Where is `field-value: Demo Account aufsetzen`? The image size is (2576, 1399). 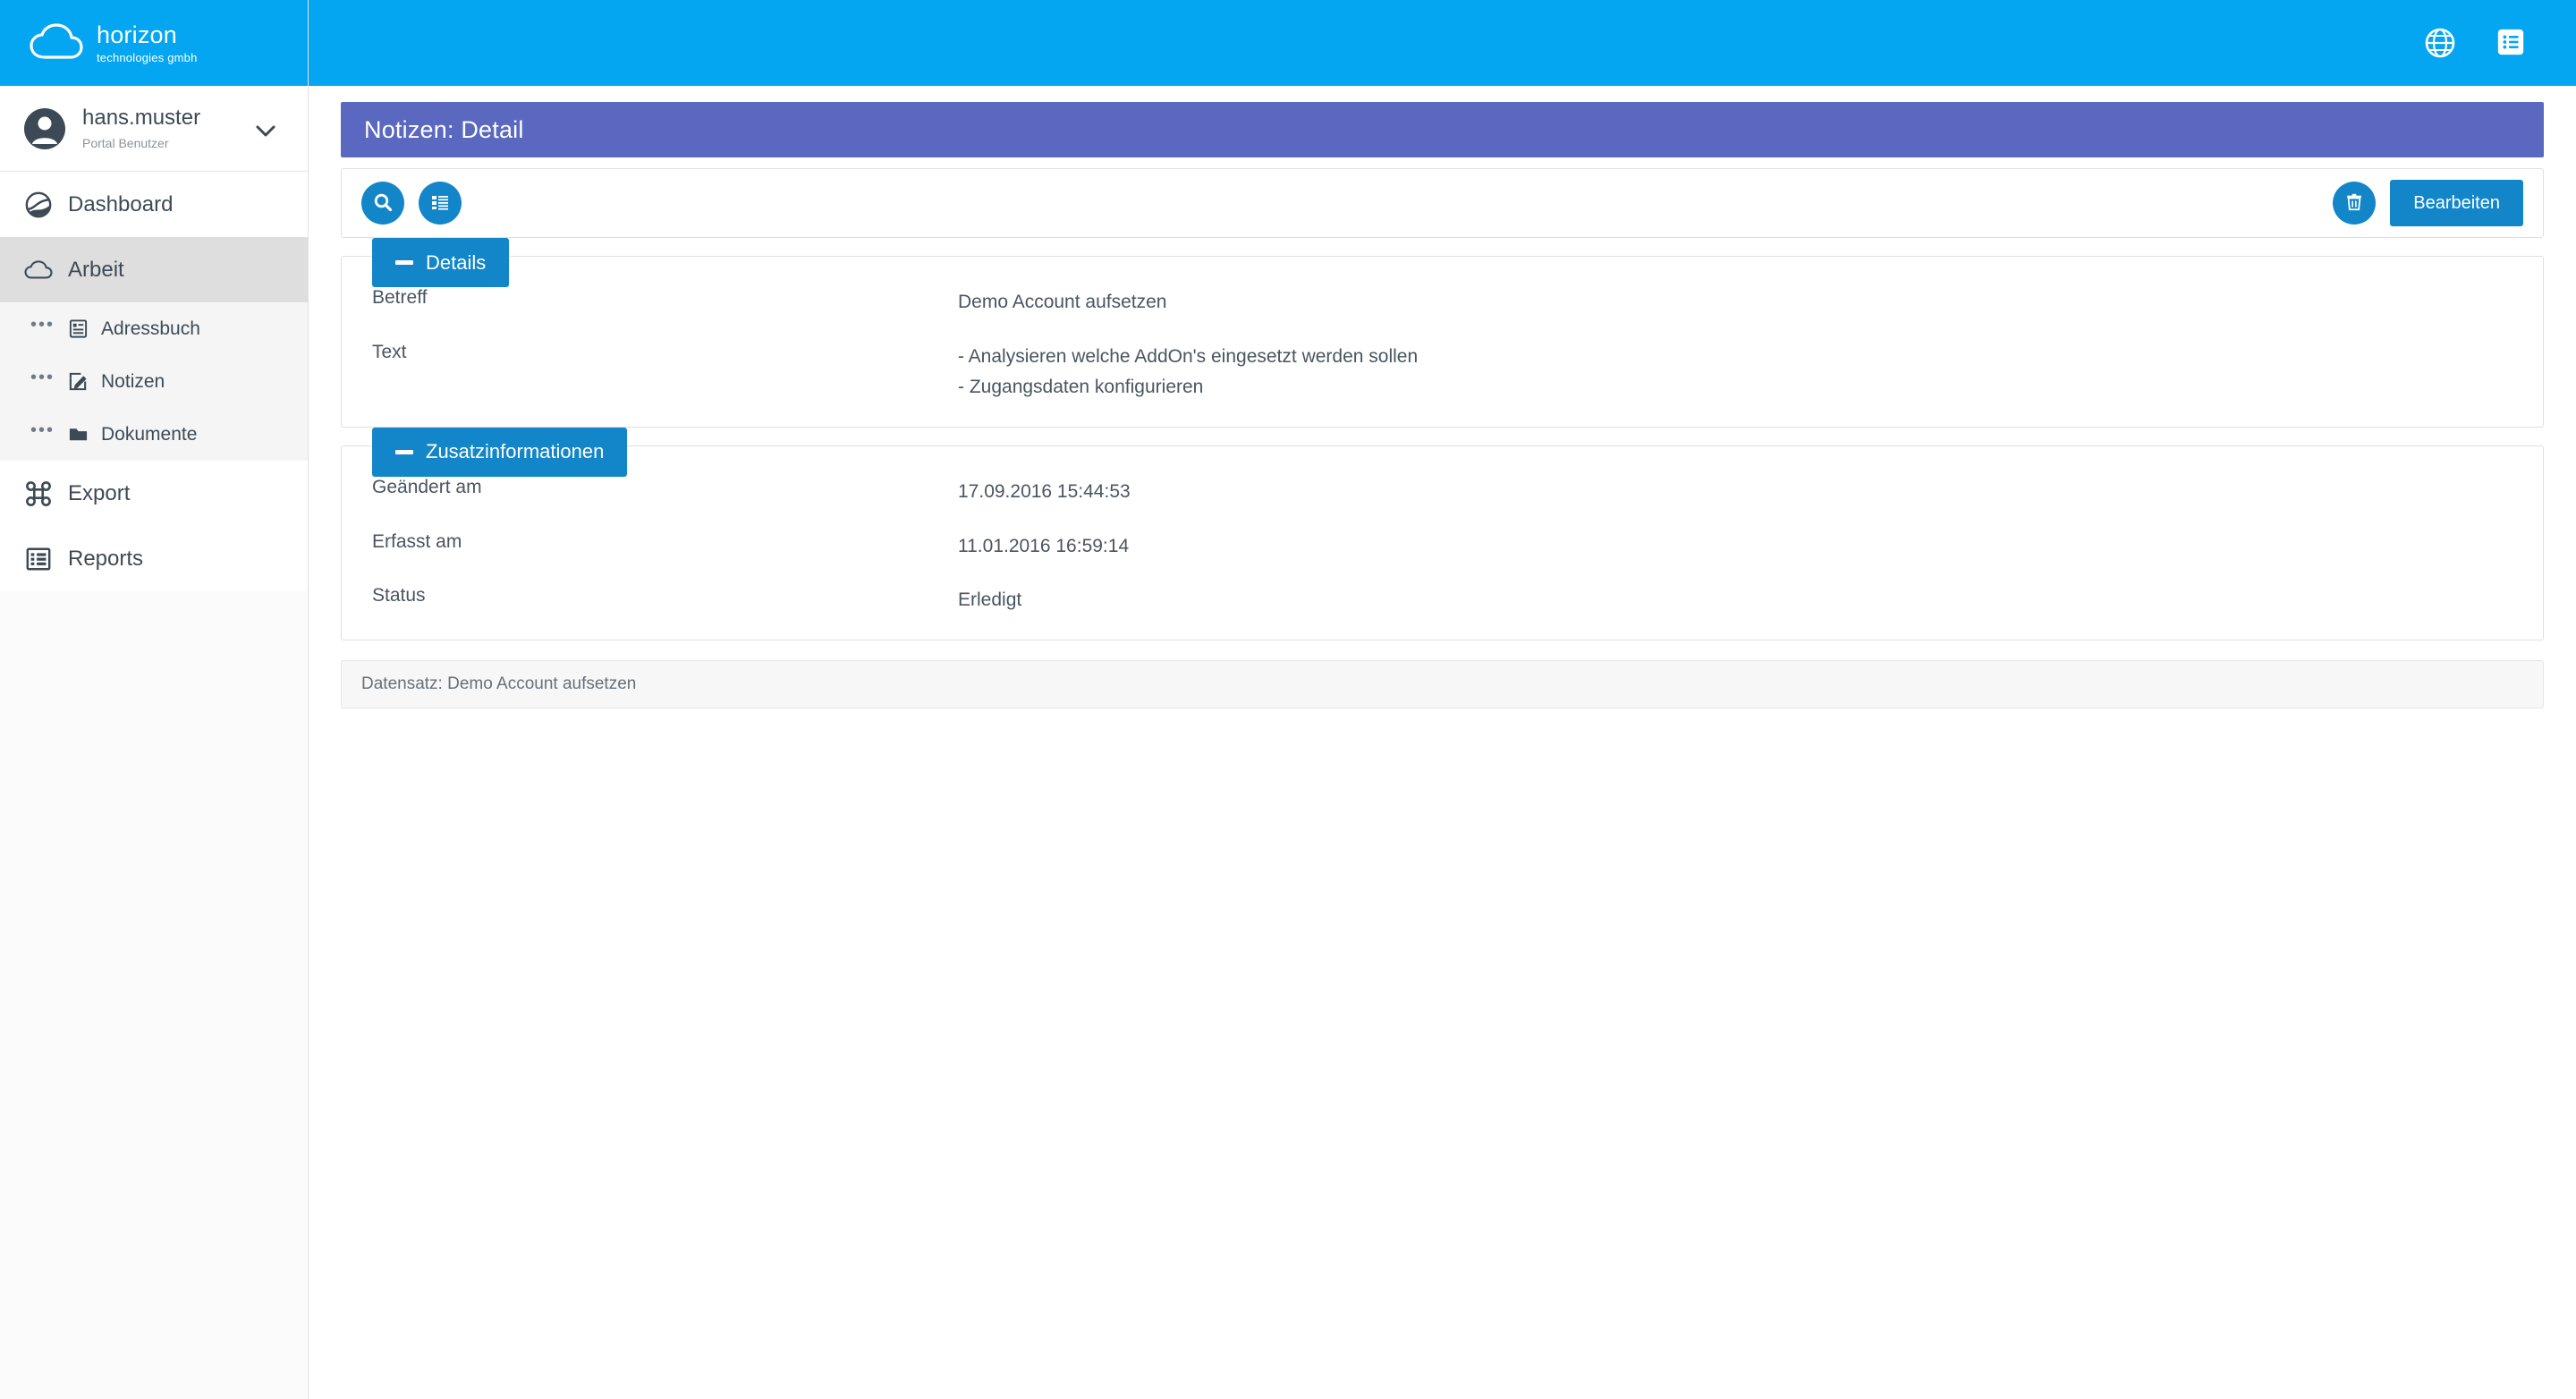 field-value: Demo Account aufsetzen is located at coordinates (1062, 302).